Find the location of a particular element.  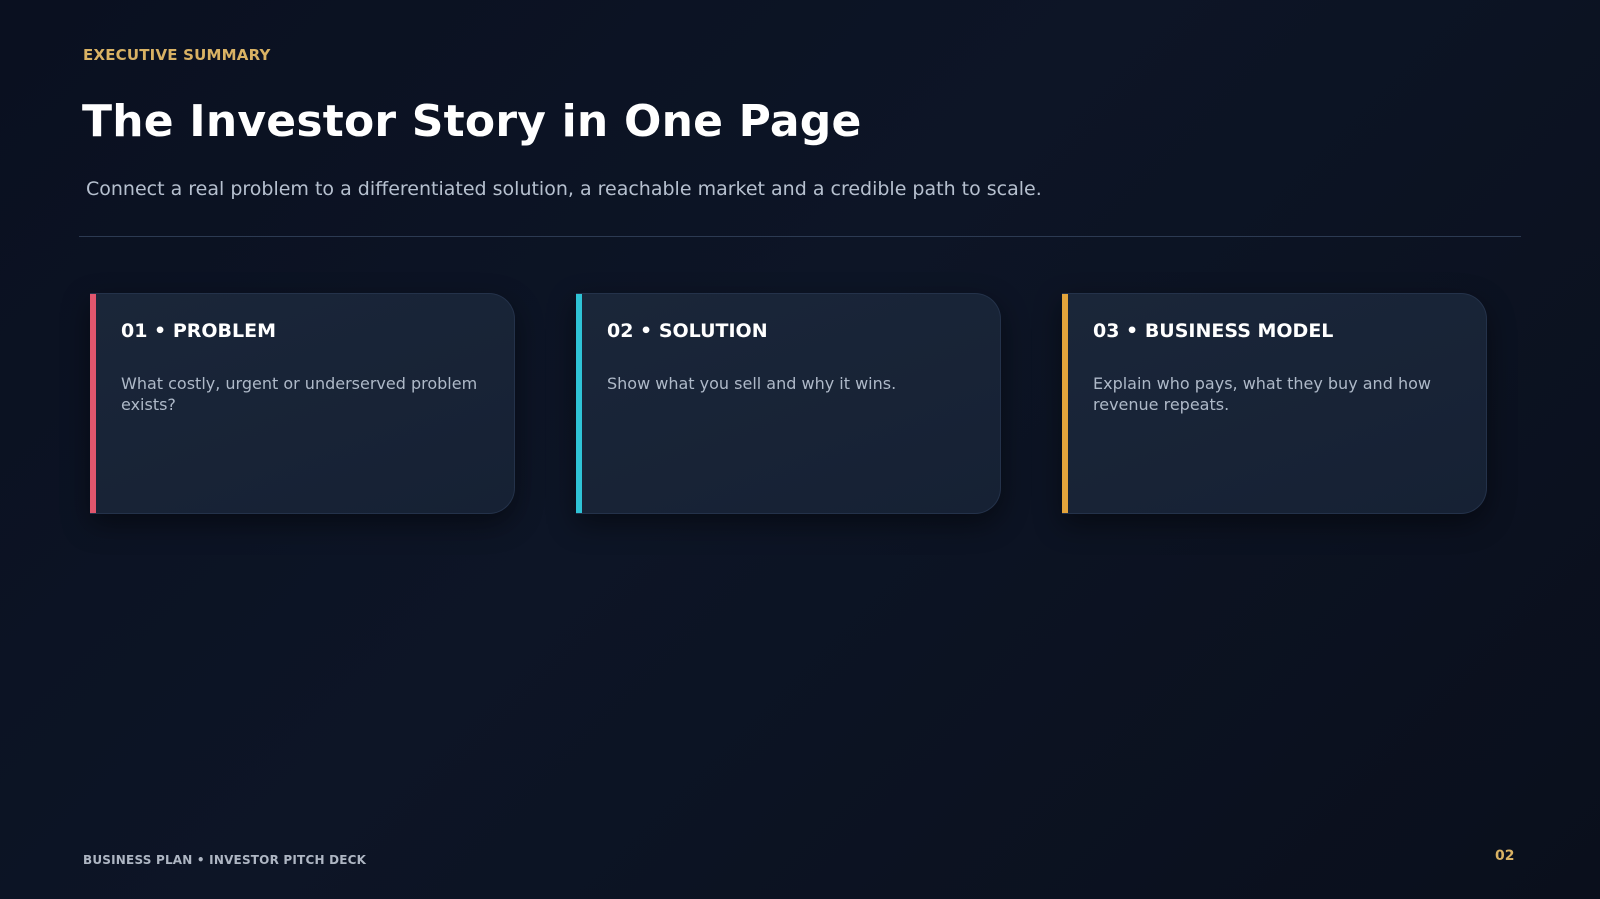

header-divider is located at coordinates (800, 236).